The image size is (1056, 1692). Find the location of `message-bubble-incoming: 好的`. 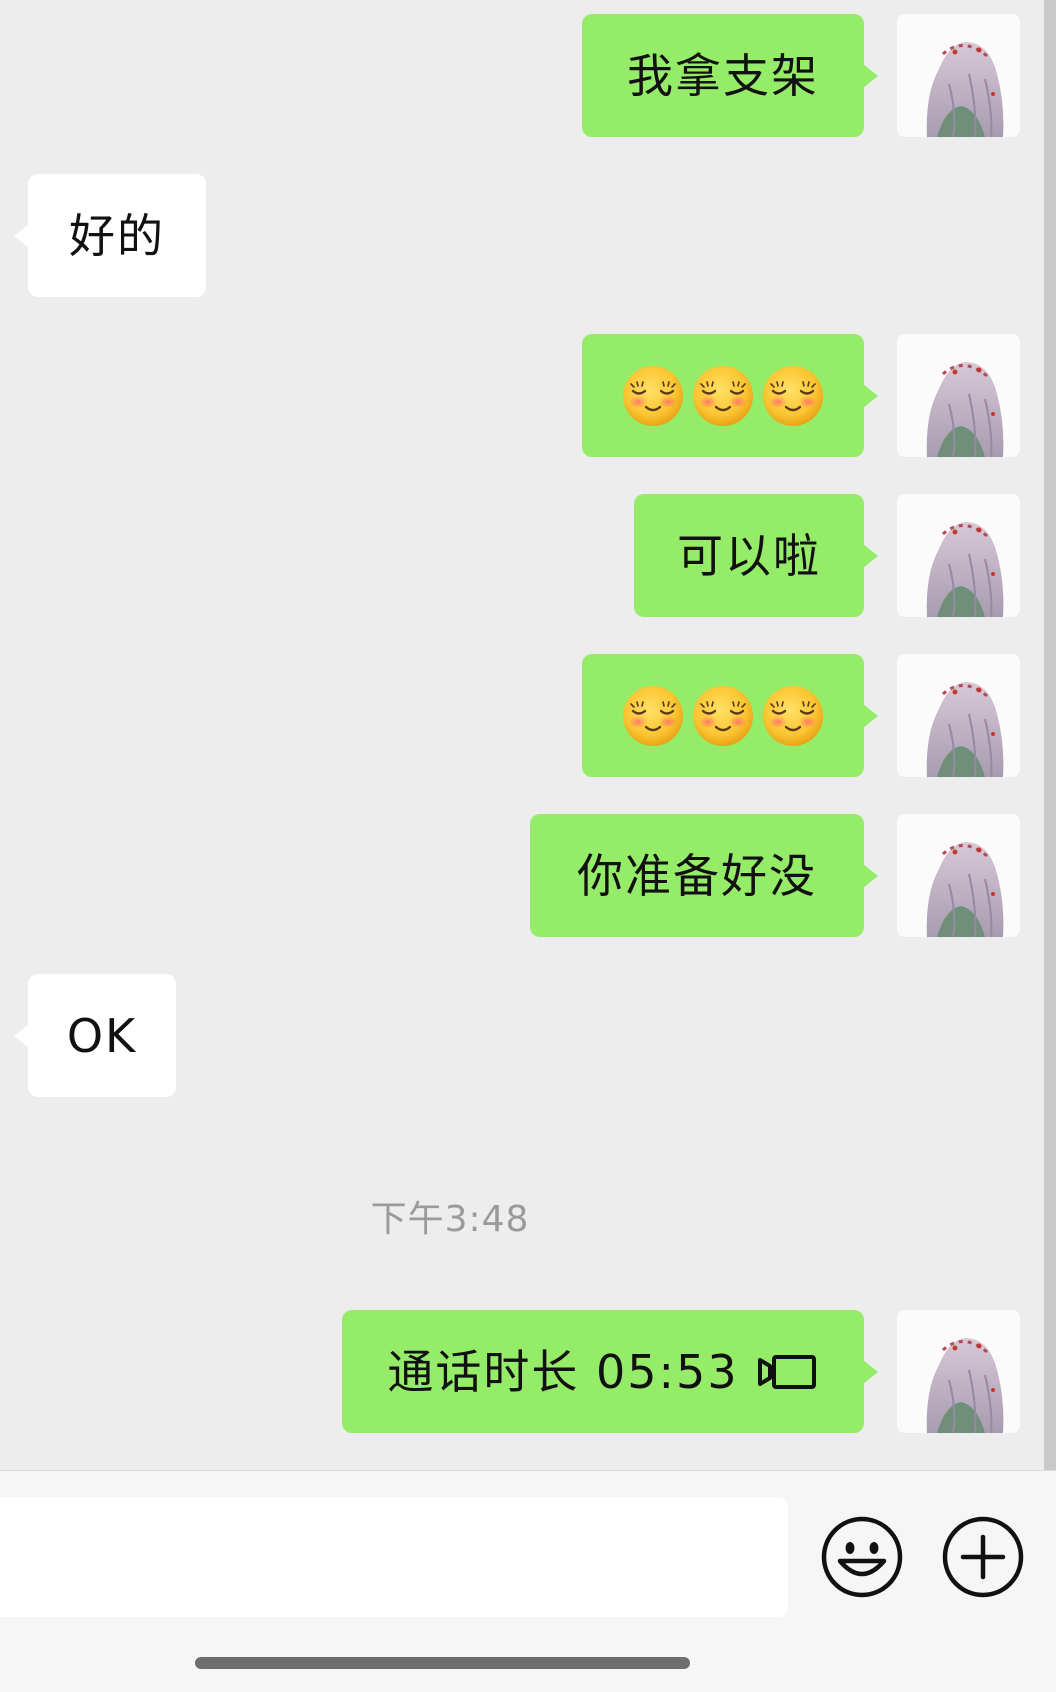

message-bubble-incoming: 好的 is located at coordinates (110, 235).